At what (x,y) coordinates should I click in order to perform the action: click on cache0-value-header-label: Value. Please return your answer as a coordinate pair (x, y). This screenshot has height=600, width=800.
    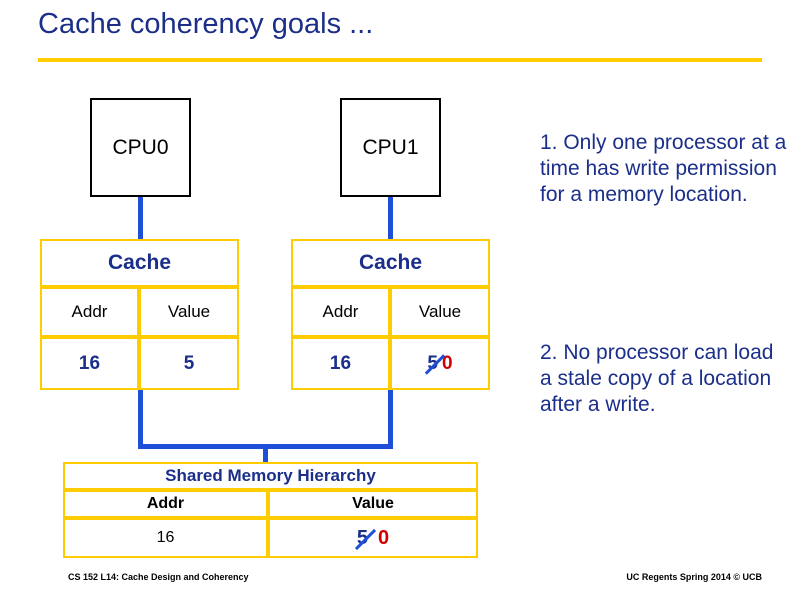
    Looking at the image, I should click on (189, 311).